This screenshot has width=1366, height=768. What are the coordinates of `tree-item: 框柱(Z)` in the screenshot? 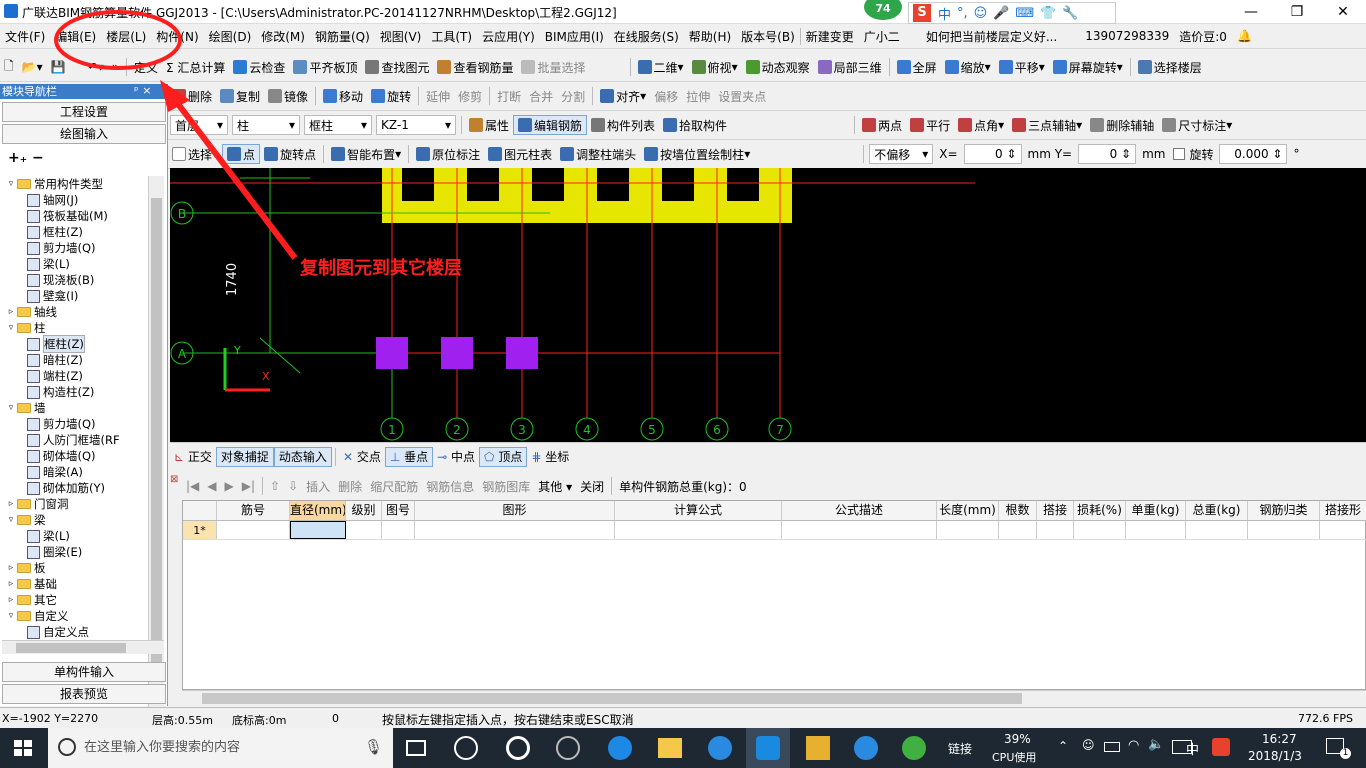 It's located at (74, 232).